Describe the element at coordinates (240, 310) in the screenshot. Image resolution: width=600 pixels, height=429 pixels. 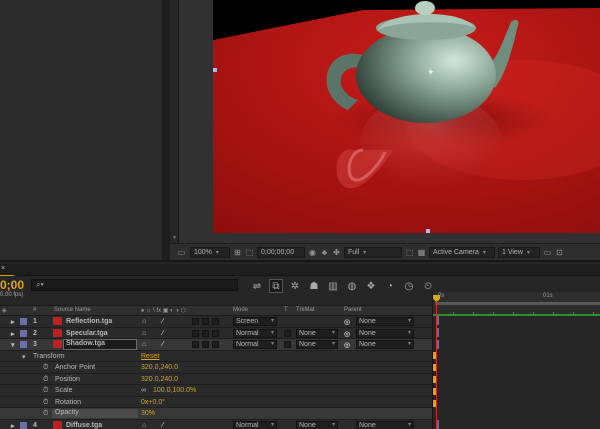
I see `mode-column-header: Mode` at that location.